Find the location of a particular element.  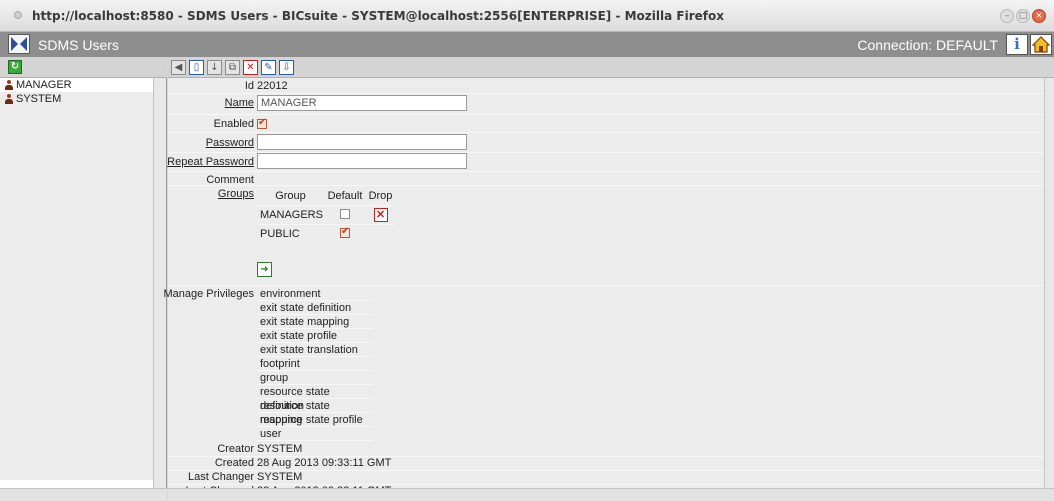

download-icon: ⇩ is located at coordinates (286, 67).